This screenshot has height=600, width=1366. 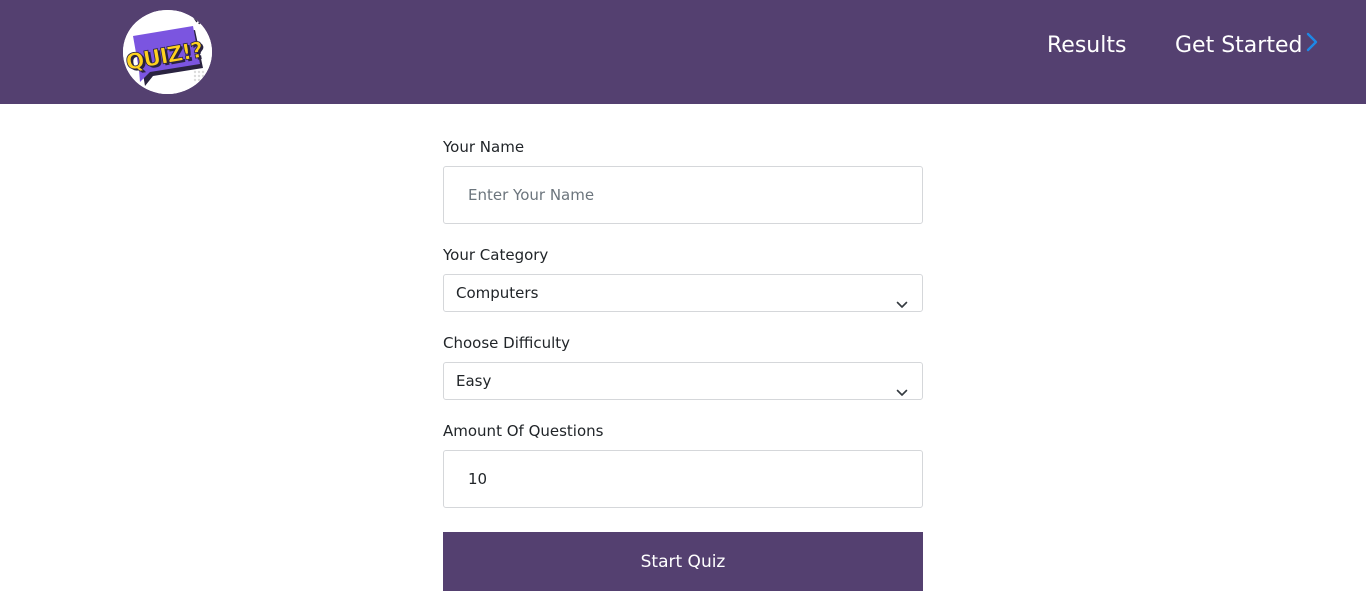 I want to click on category-select: Computers, so click(x=683, y=293).